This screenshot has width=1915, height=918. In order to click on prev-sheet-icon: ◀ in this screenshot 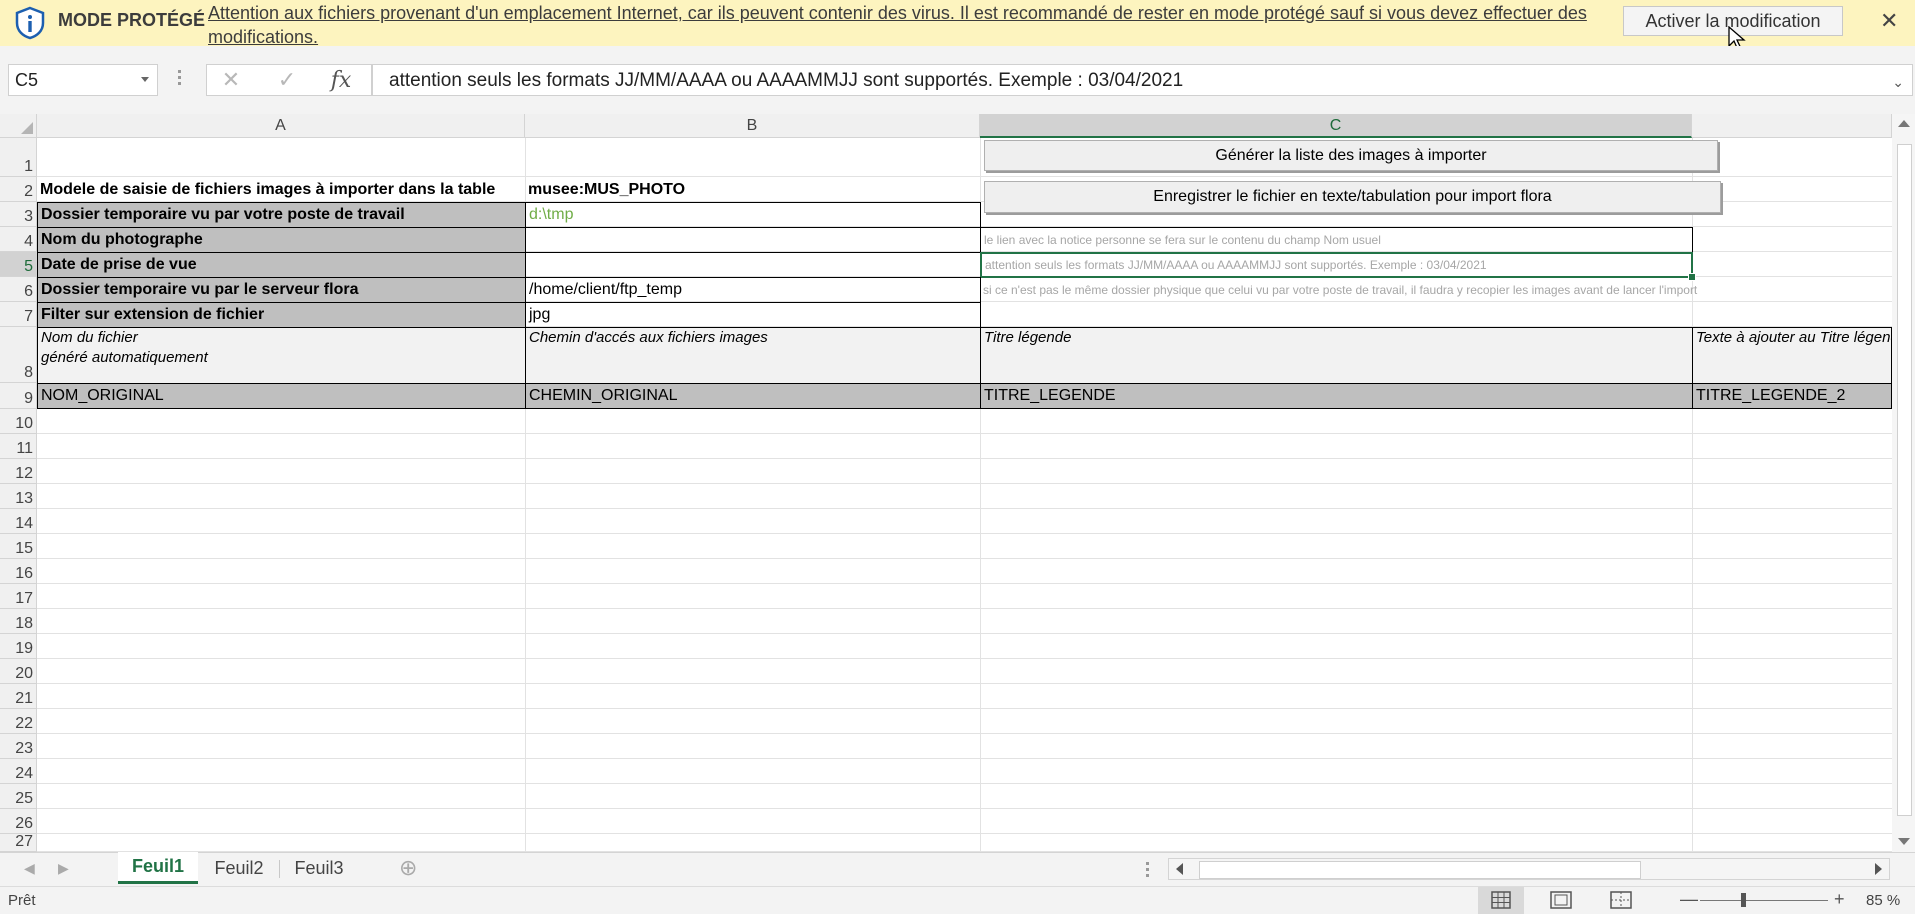, I will do `click(29, 868)`.